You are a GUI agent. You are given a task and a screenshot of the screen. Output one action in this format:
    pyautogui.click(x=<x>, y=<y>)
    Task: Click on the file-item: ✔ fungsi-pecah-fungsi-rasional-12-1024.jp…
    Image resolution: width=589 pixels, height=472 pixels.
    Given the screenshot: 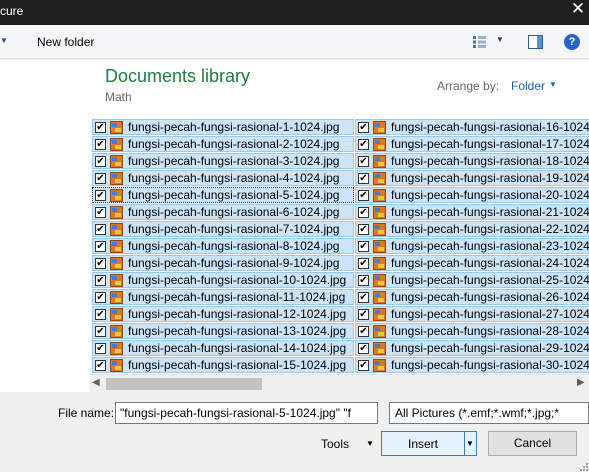 What is the action you would take?
    pyautogui.click(x=223, y=314)
    